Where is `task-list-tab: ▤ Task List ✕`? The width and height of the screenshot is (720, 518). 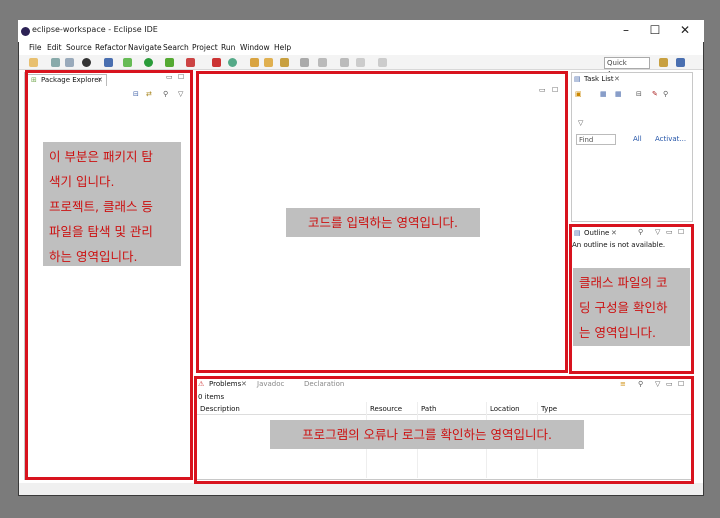 task-list-tab: ▤ Task List ✕ is located at coordinates (599, 80).